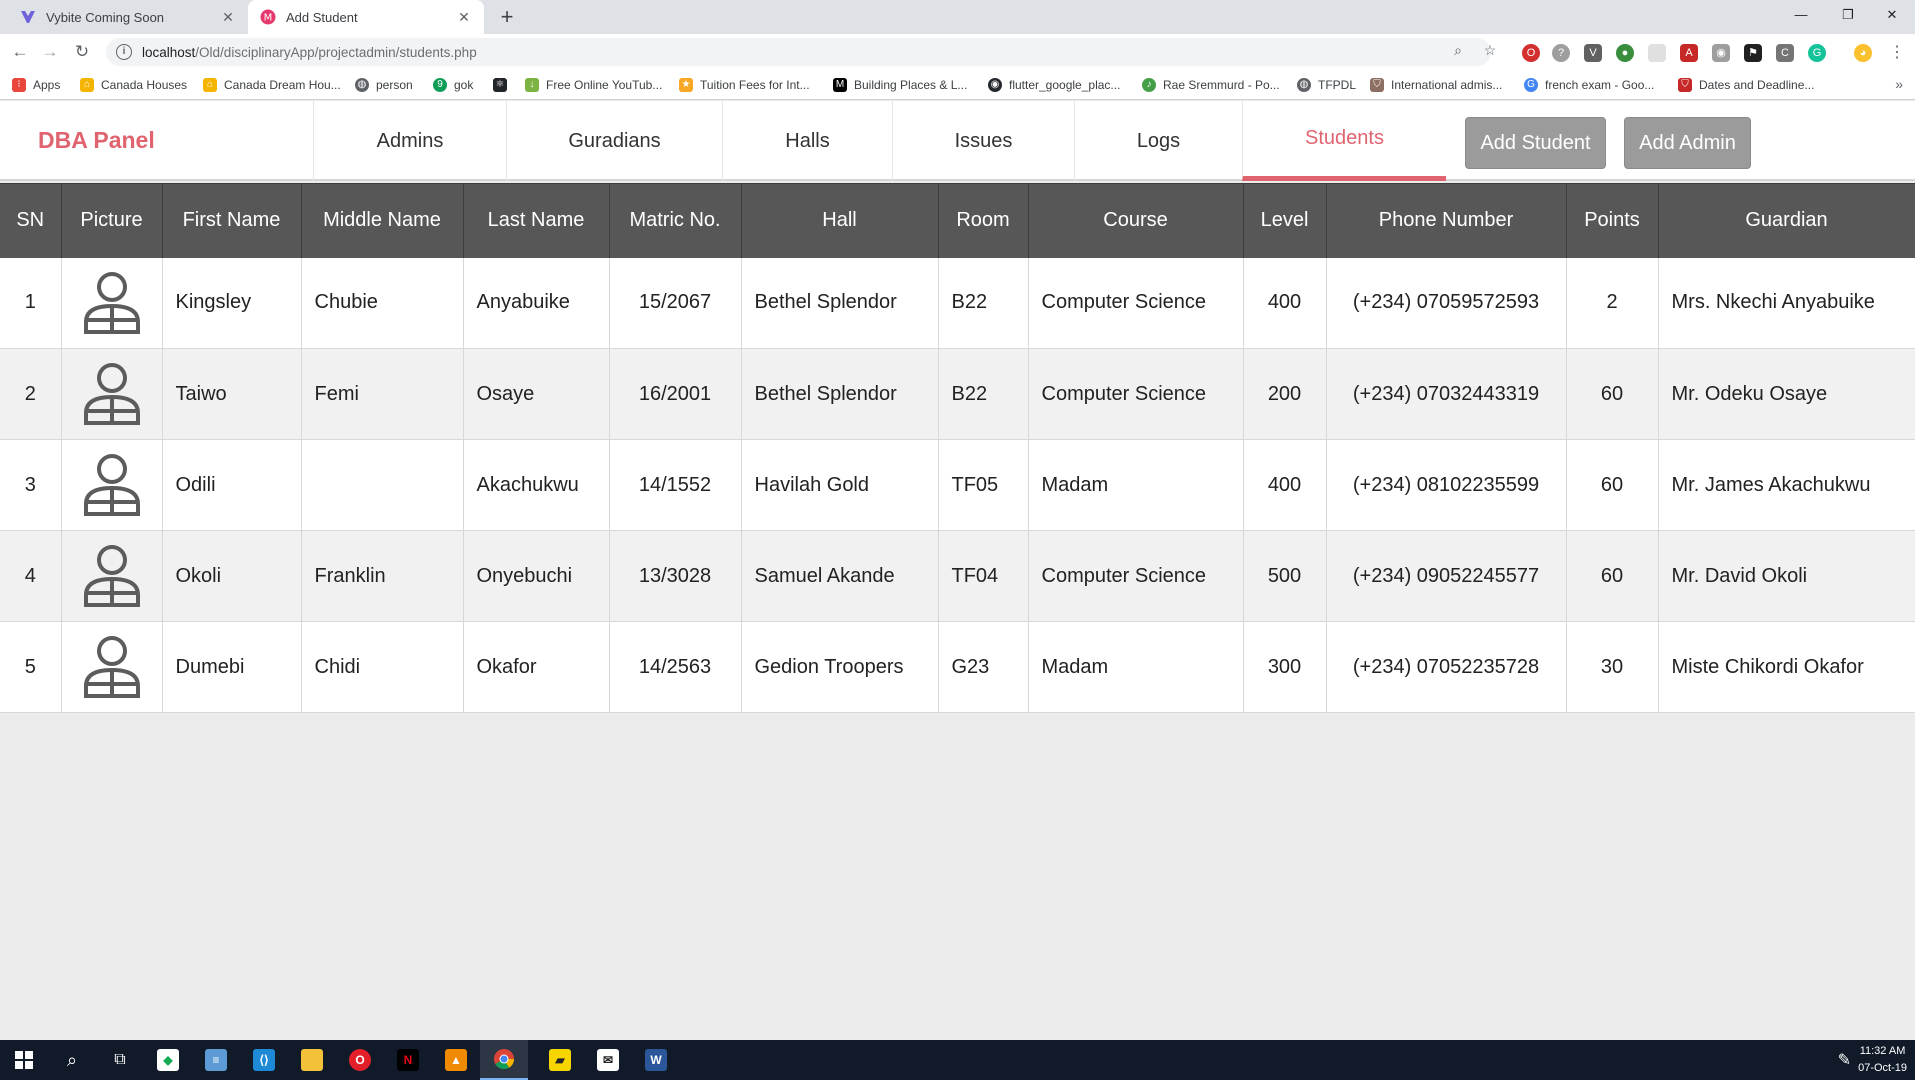 The image size is (1915, 1080). What do you see at coordinates (675, 485) in the screenshot?
I see `cell-matric: 14/1552` at bounding box center [675, 485].